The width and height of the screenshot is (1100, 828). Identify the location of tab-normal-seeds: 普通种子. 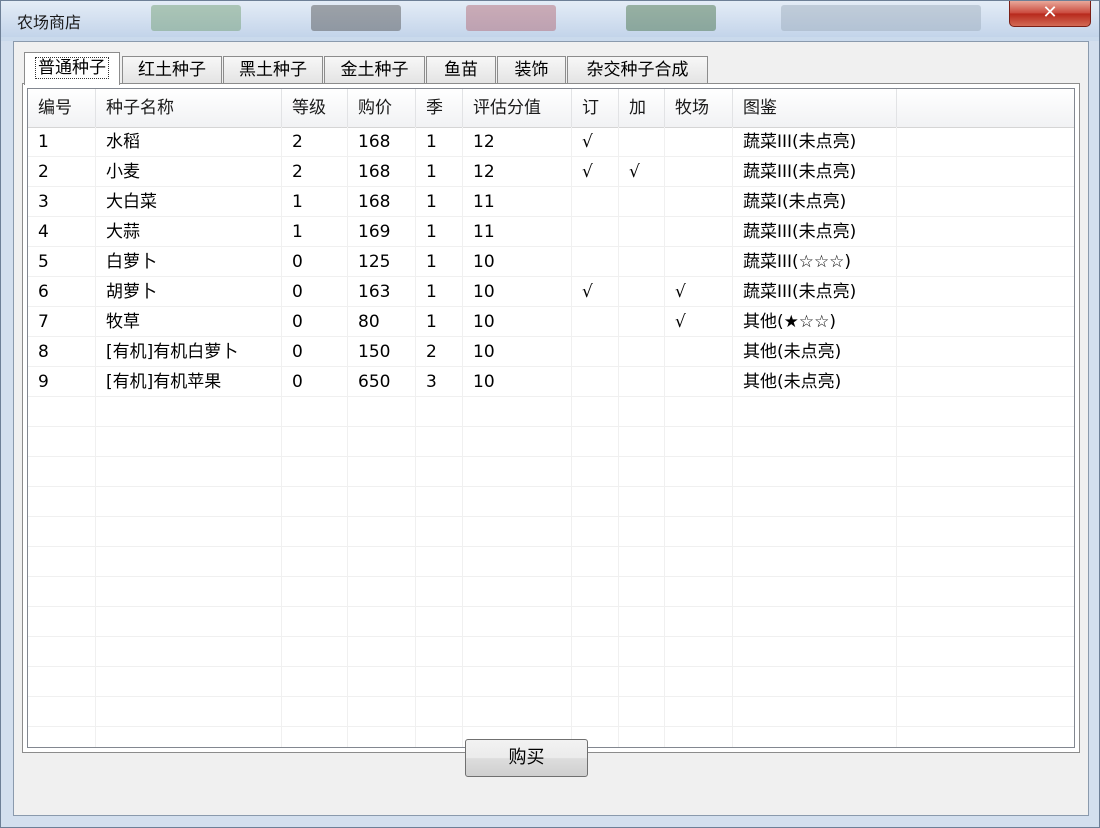
(72, 68).